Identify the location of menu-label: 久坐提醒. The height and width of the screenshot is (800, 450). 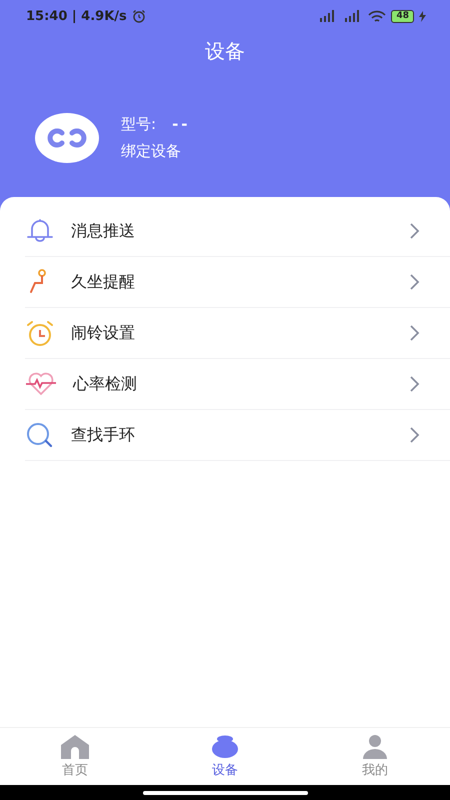
(103, 282).